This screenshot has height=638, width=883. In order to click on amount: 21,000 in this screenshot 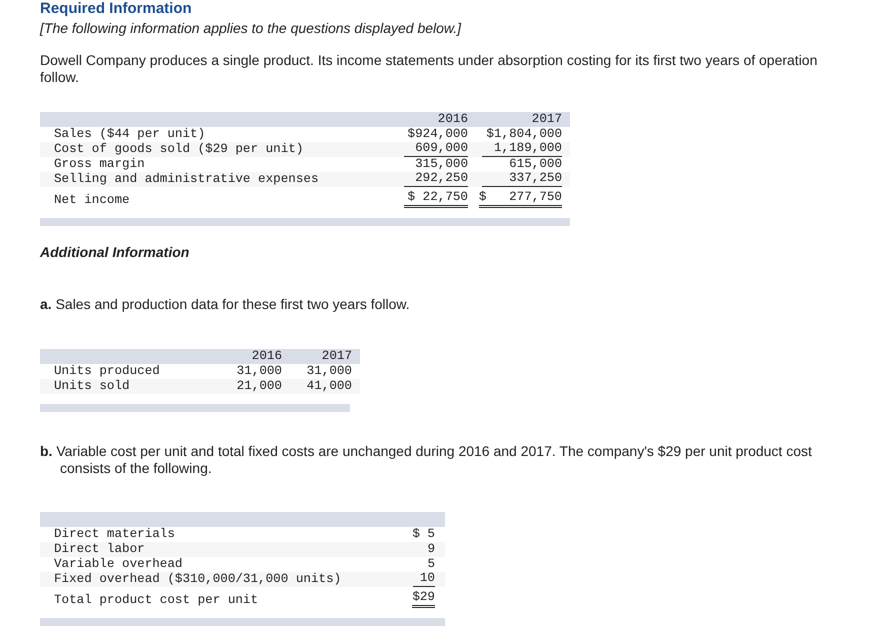, I will do `click(259, 386)`.